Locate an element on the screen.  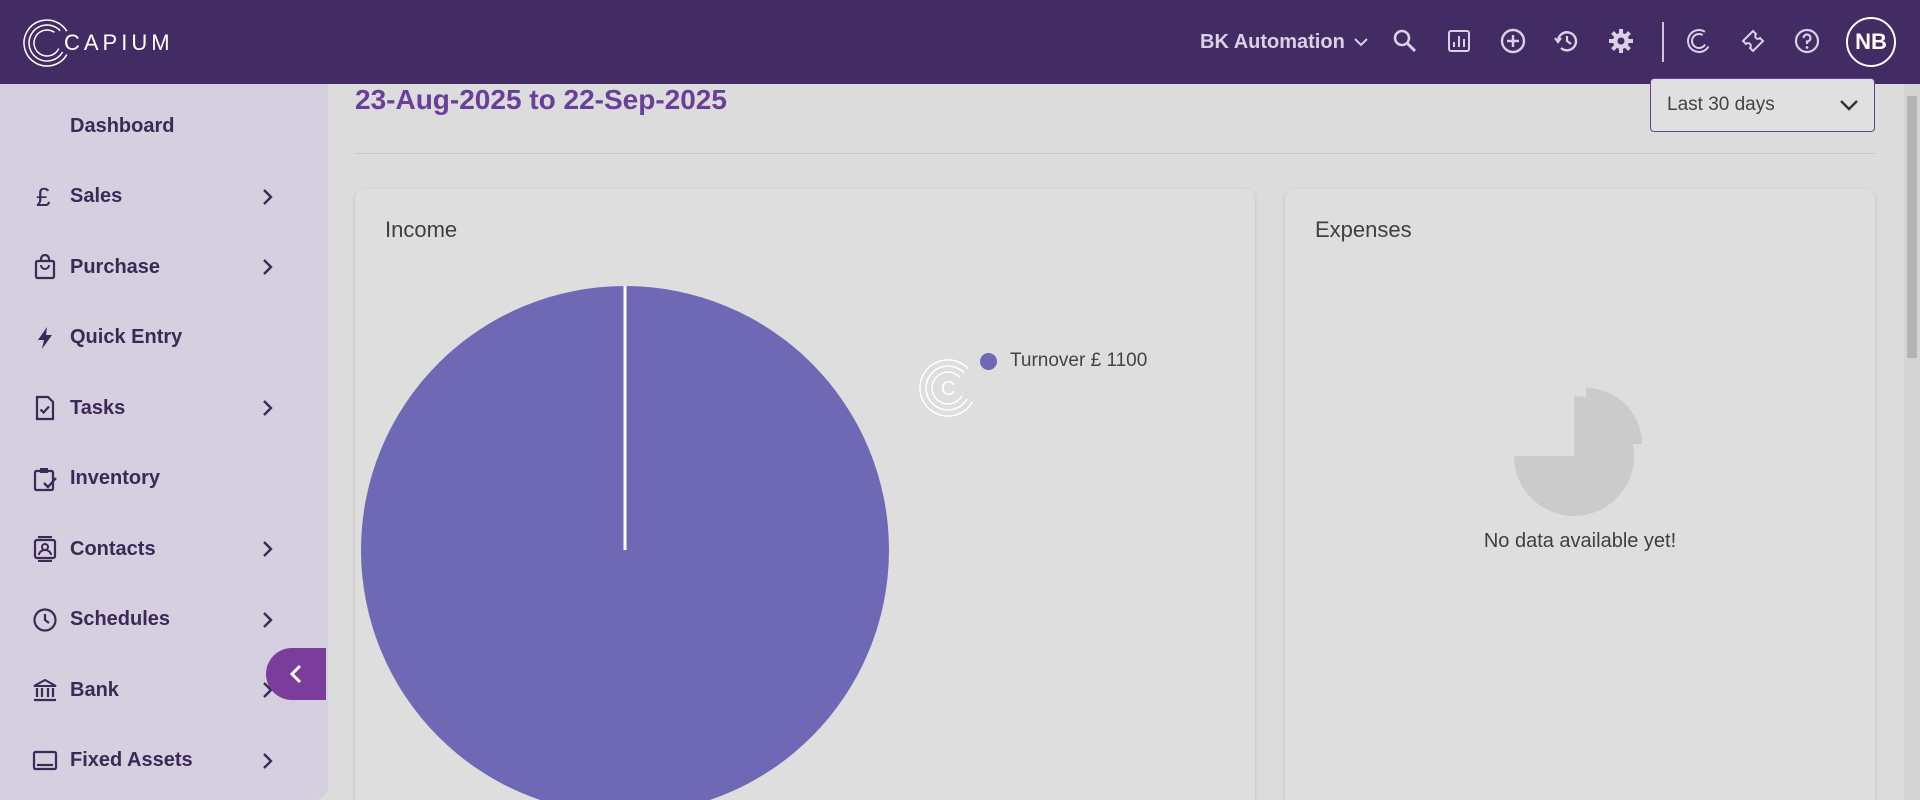
svg-text: C is located at coordinates (948, 389).